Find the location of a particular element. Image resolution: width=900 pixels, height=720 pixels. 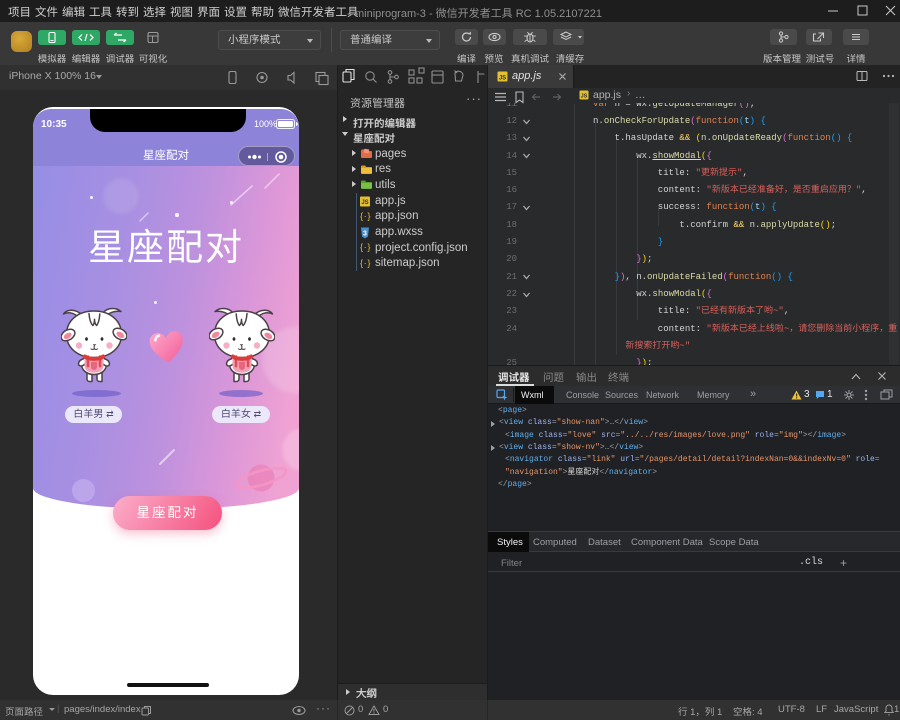

svg-text: 3 is located at coordinates (365, 233).